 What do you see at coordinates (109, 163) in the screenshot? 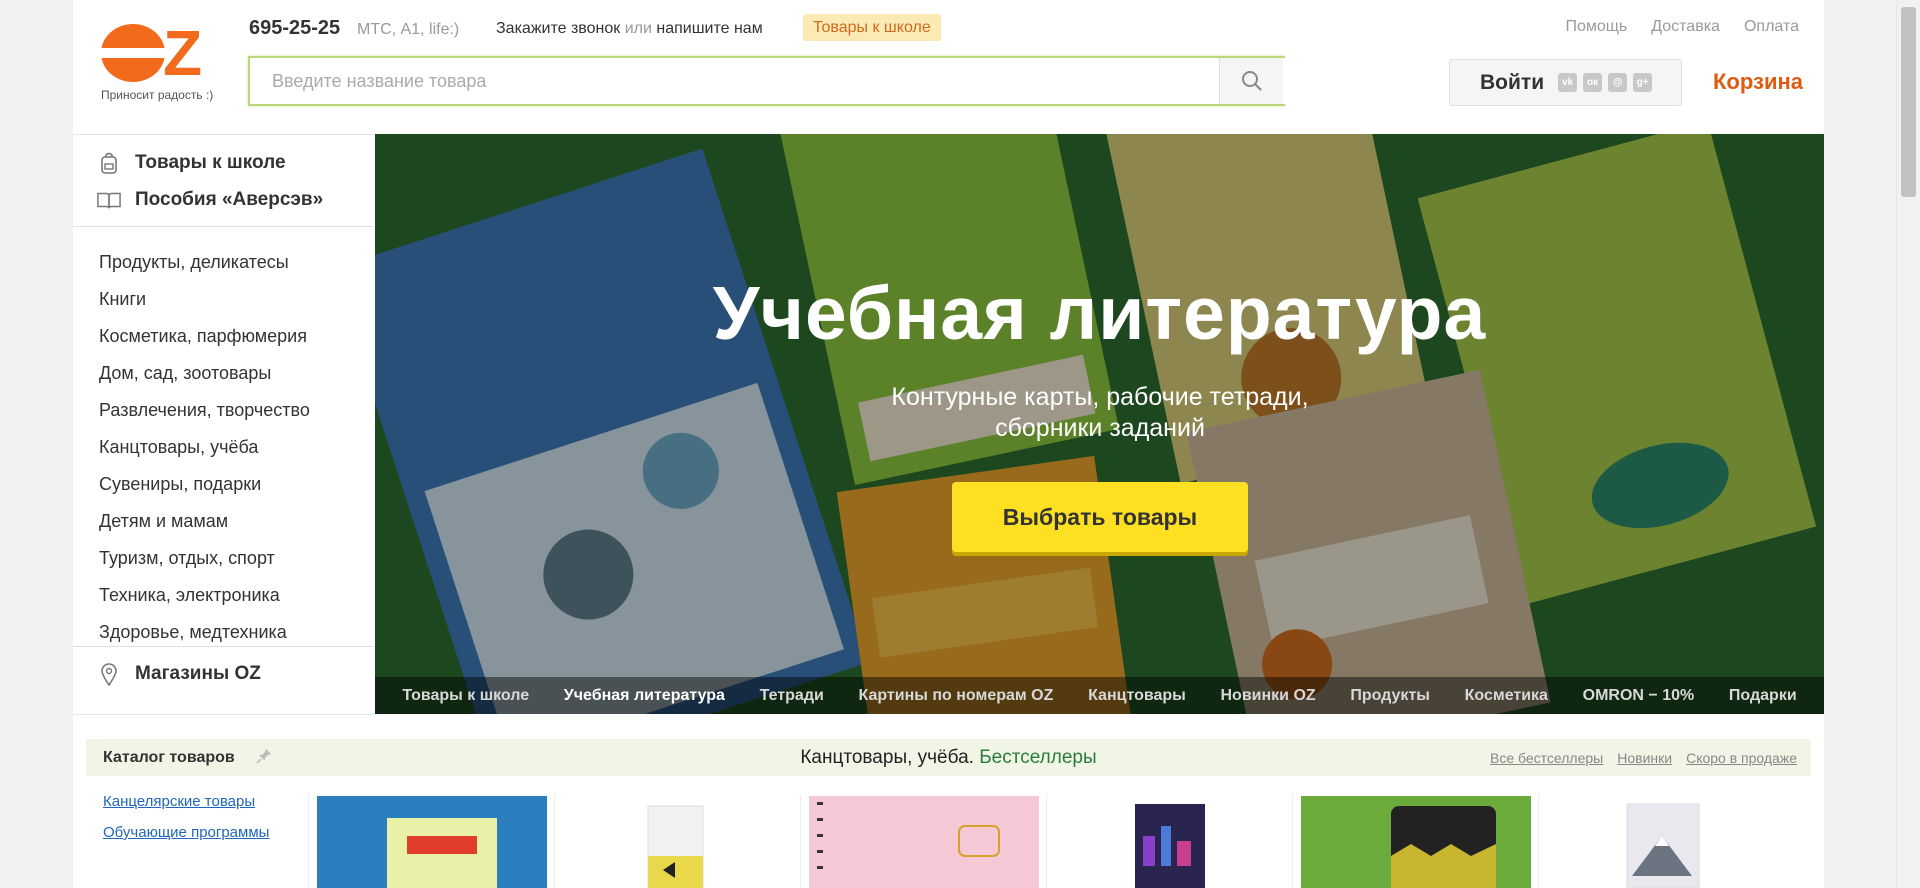
I see `backpack-icon` at bounding box center [109, 163].